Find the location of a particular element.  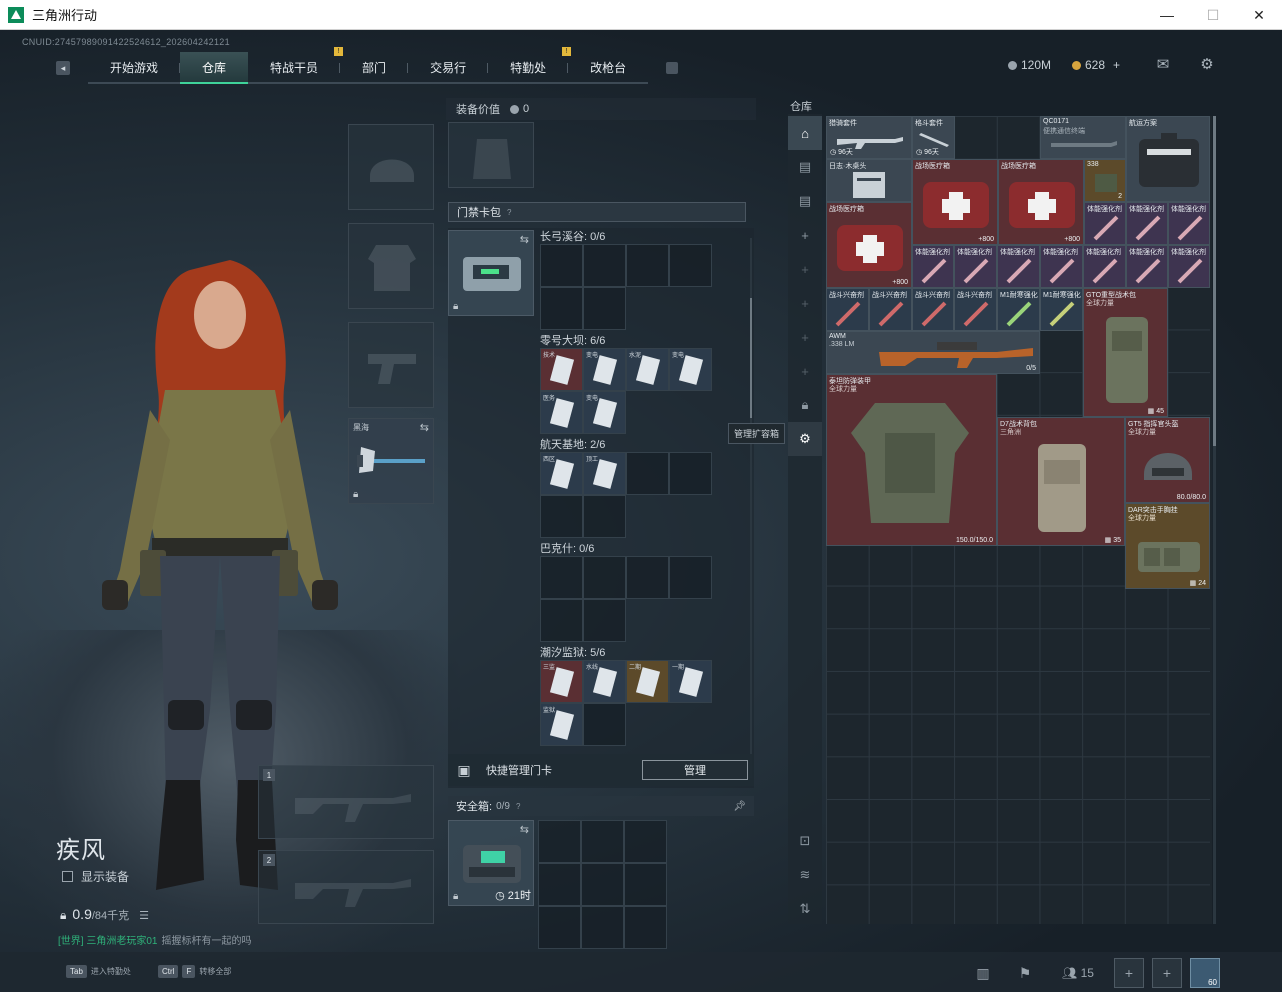

expansion-settings-icon: ⚙ is located at coordinates (805, 439).